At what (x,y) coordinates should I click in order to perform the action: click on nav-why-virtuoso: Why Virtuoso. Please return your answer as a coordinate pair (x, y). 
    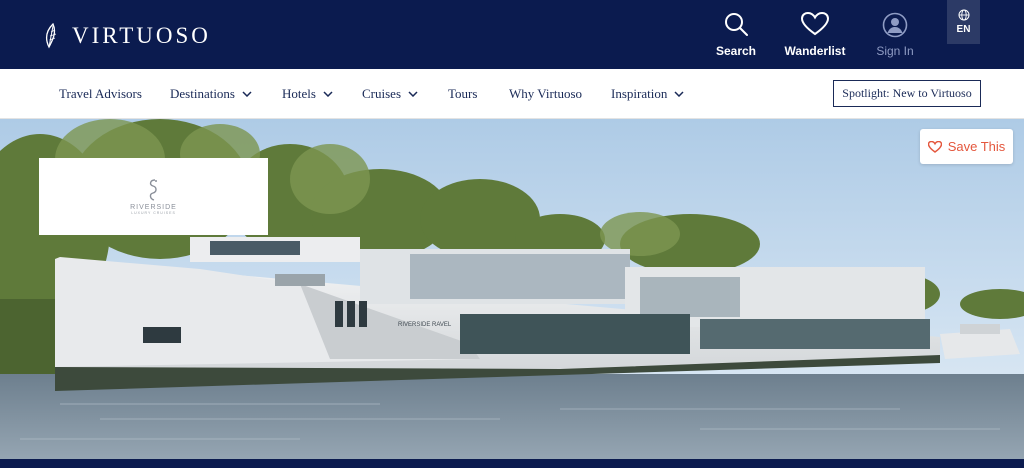
    Looking at the image, I should click on (545, 94).